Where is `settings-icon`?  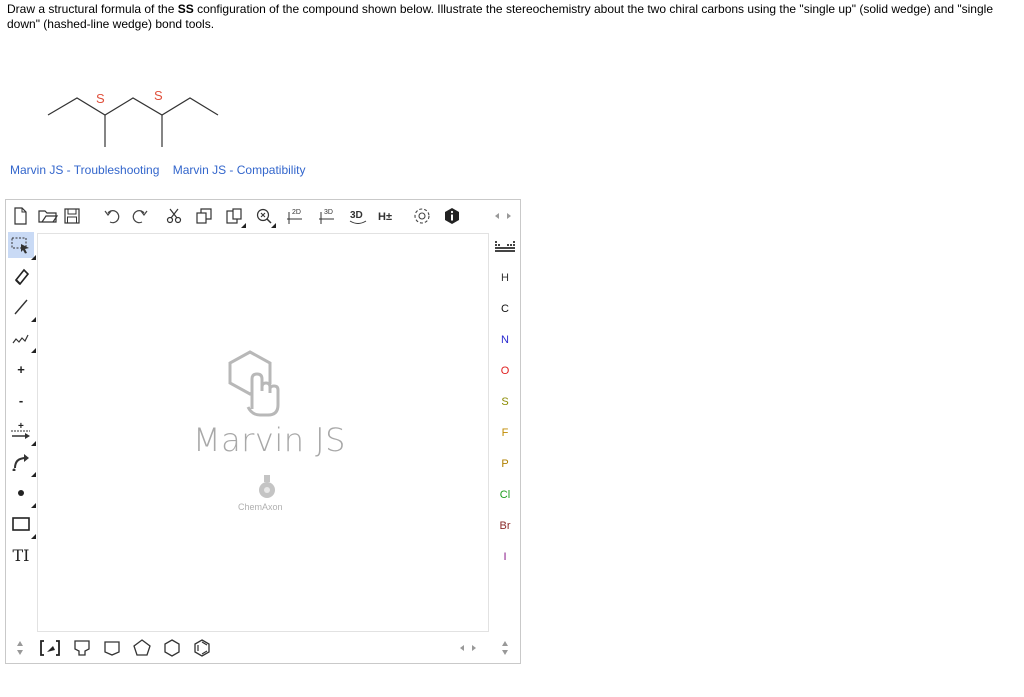
settings-icon is located at coordinates (422, 216).